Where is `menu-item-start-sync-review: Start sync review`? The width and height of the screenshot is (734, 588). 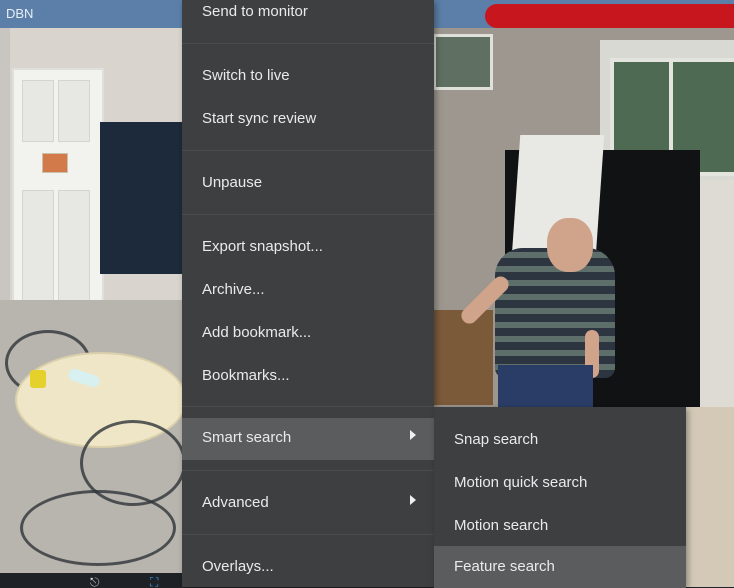
menu-item-start-sync-review: Start sync review is located at coordinates (308, 119).